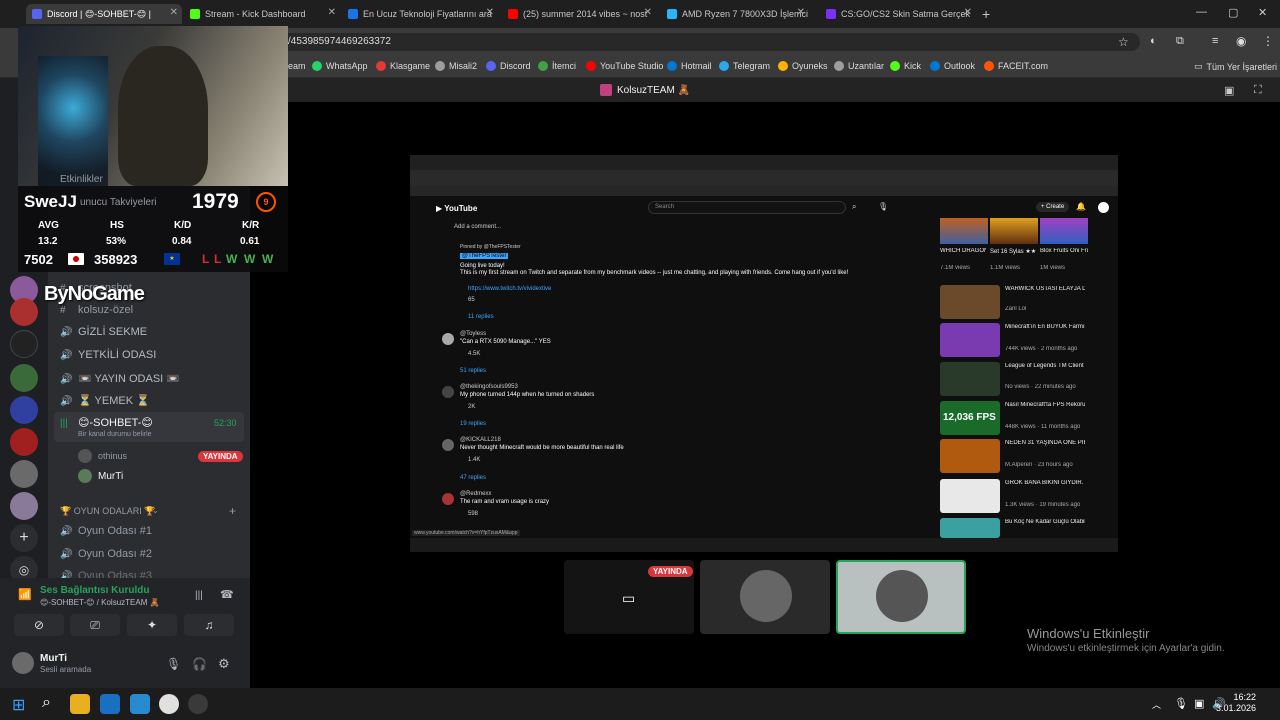  Describe the element at coordinates (100, 602) in the screenshot. I see `voice-location: 😊-SOHBET-😊 / KolsuzTEAM 🧸` at that location.